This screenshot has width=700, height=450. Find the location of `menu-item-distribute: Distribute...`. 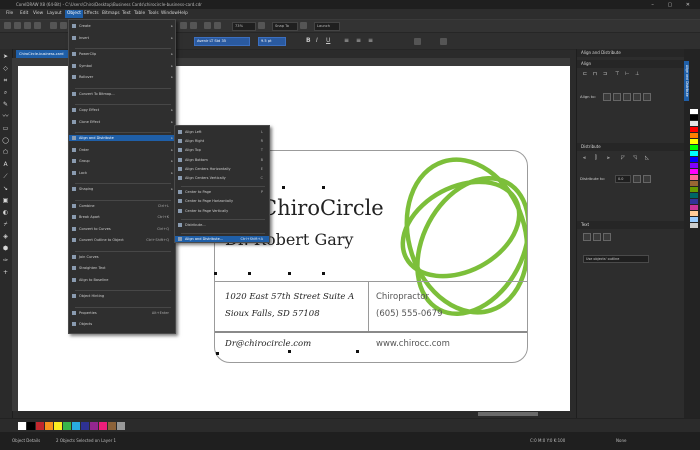

menu-item-distribute: Distribute... is located at coordinates (222, 225).